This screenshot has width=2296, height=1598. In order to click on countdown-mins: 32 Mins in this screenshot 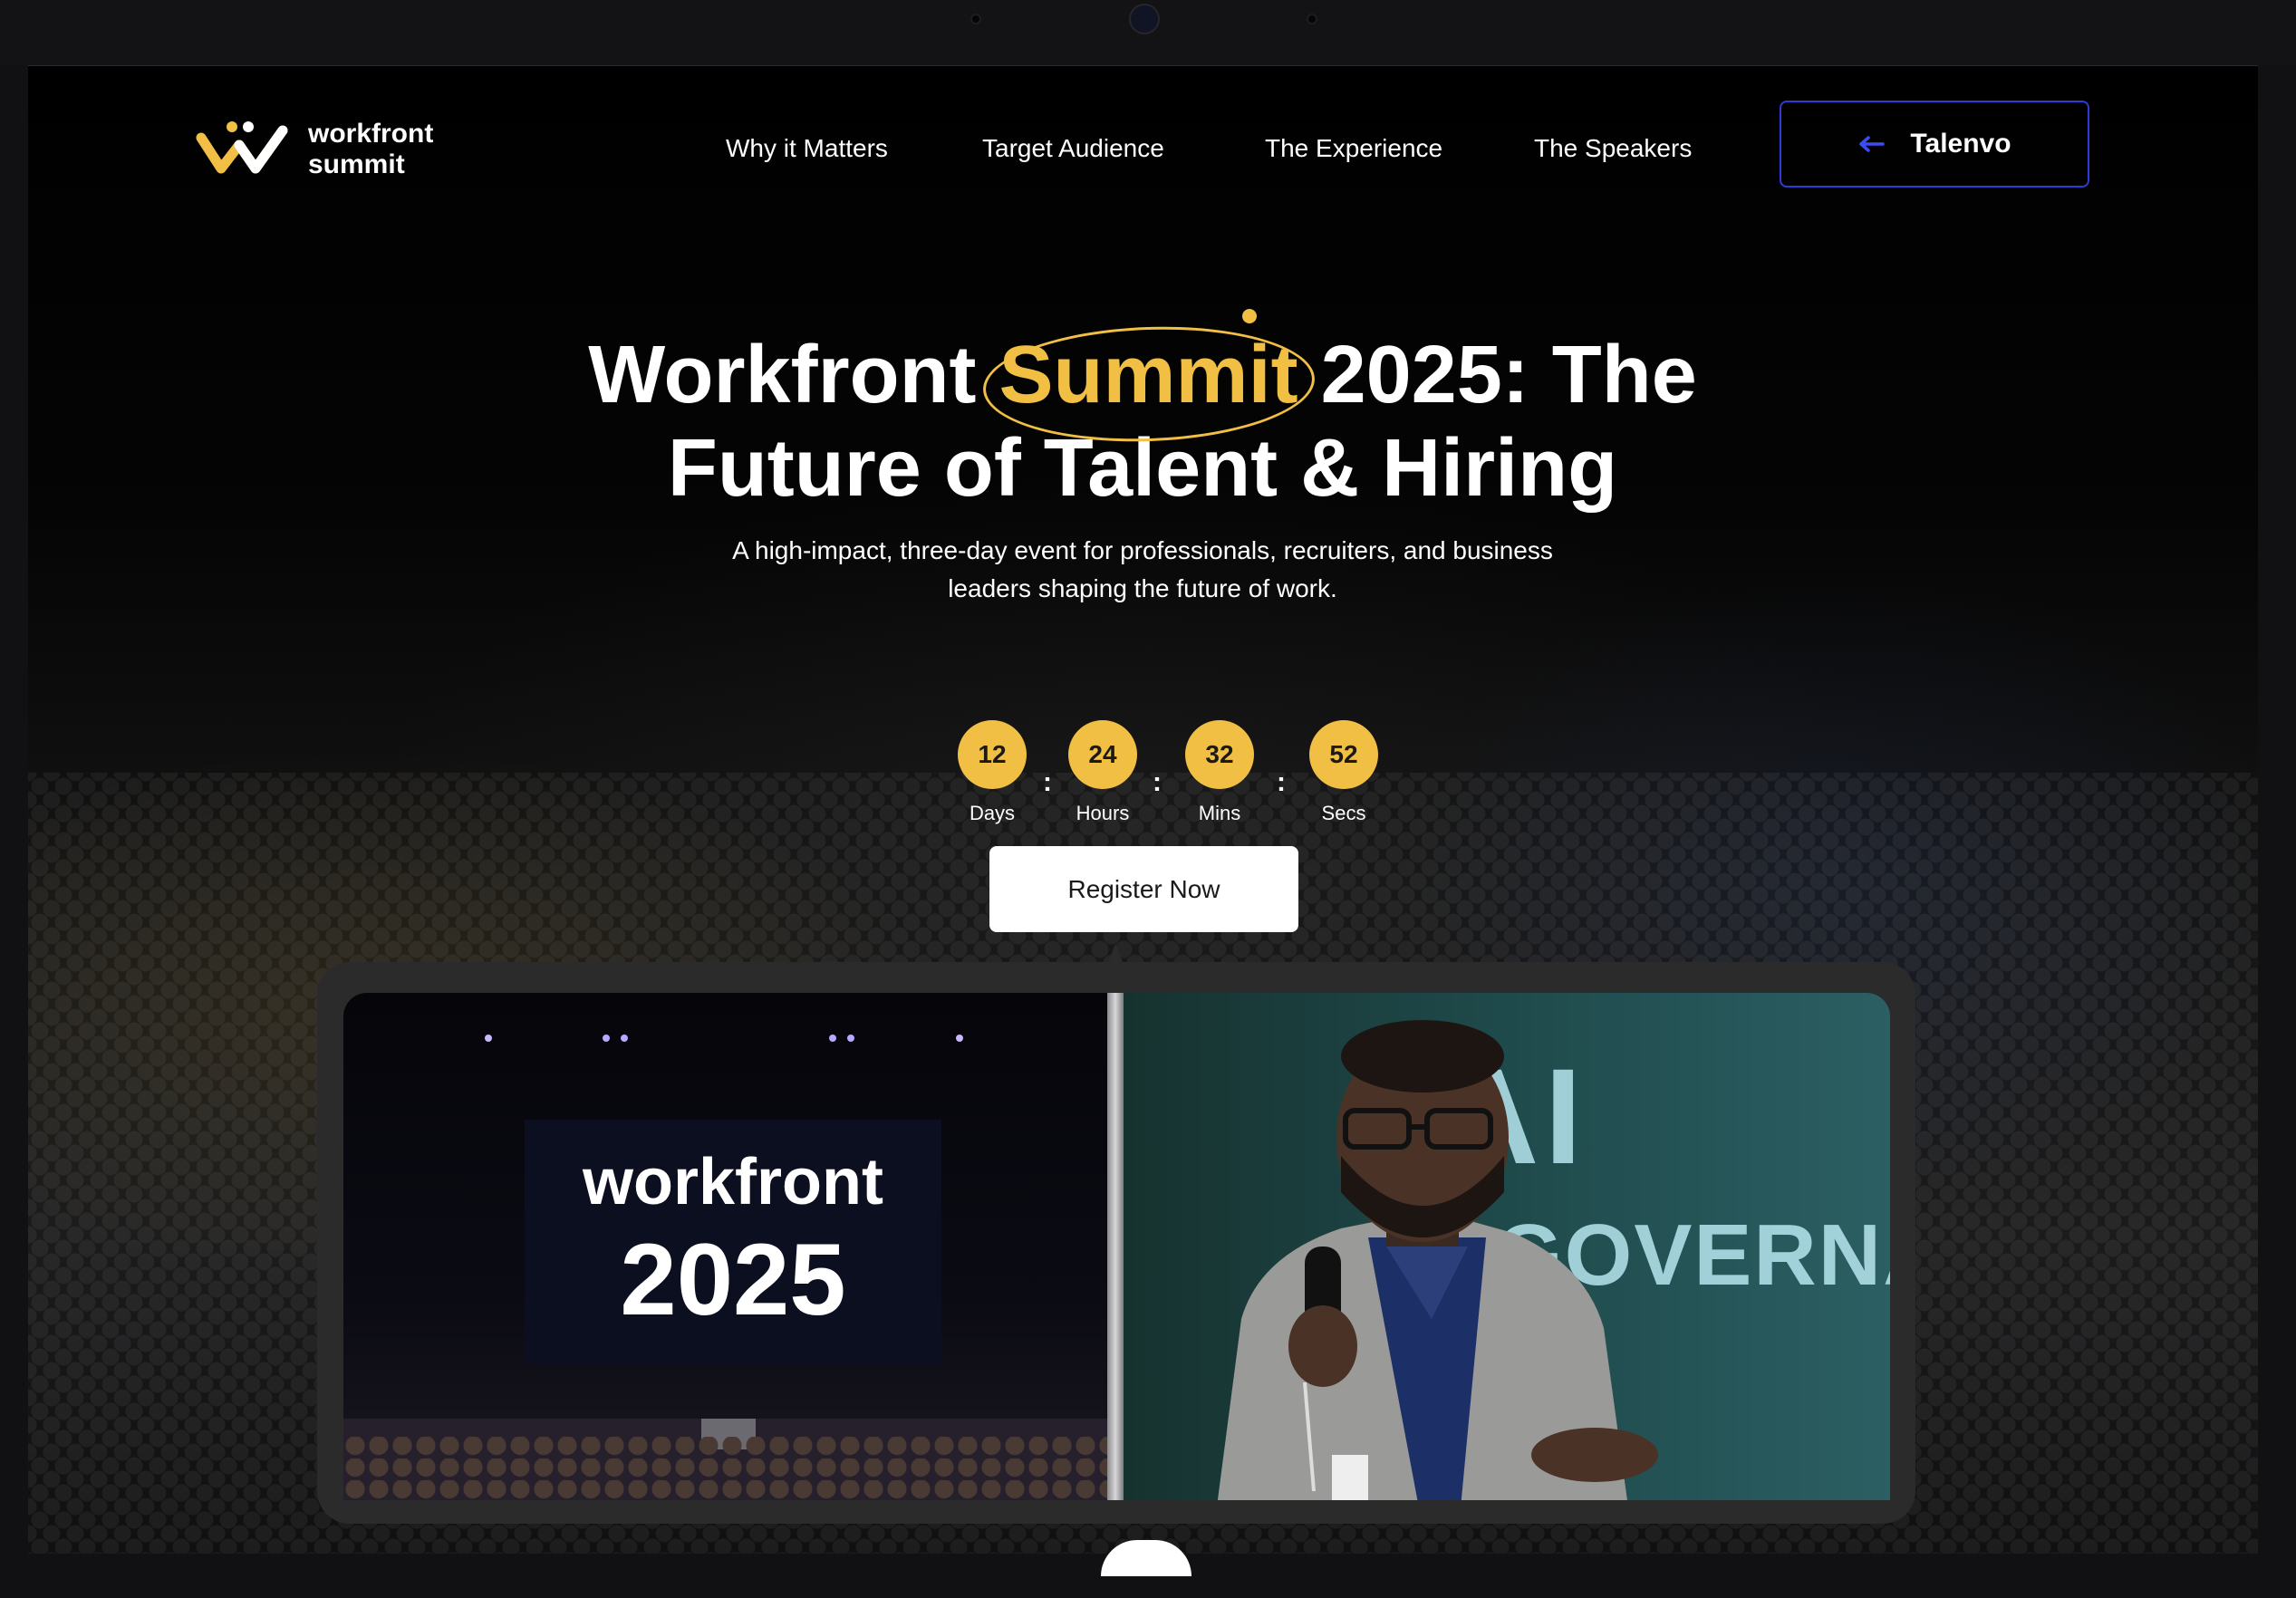, I will do `click(1220, 772)`.